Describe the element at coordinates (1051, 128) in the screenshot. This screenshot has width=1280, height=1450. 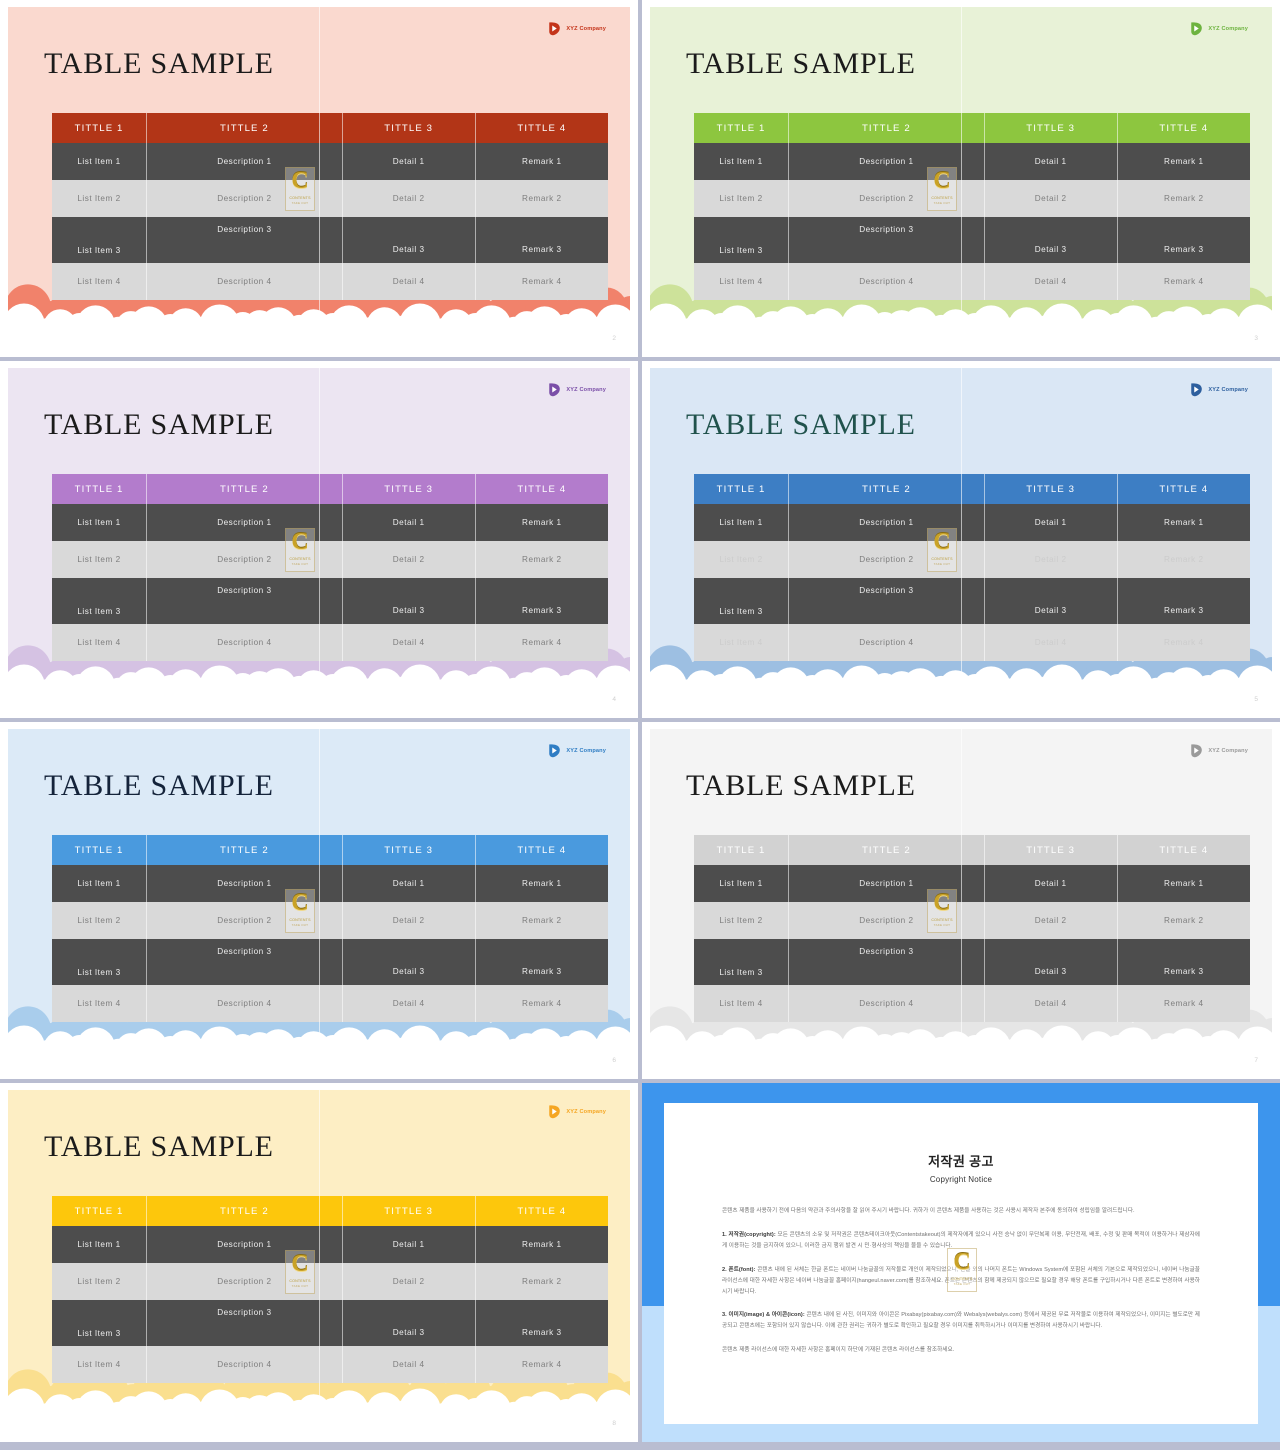
I see `table-header-cell: TITTLE 3` at that location.